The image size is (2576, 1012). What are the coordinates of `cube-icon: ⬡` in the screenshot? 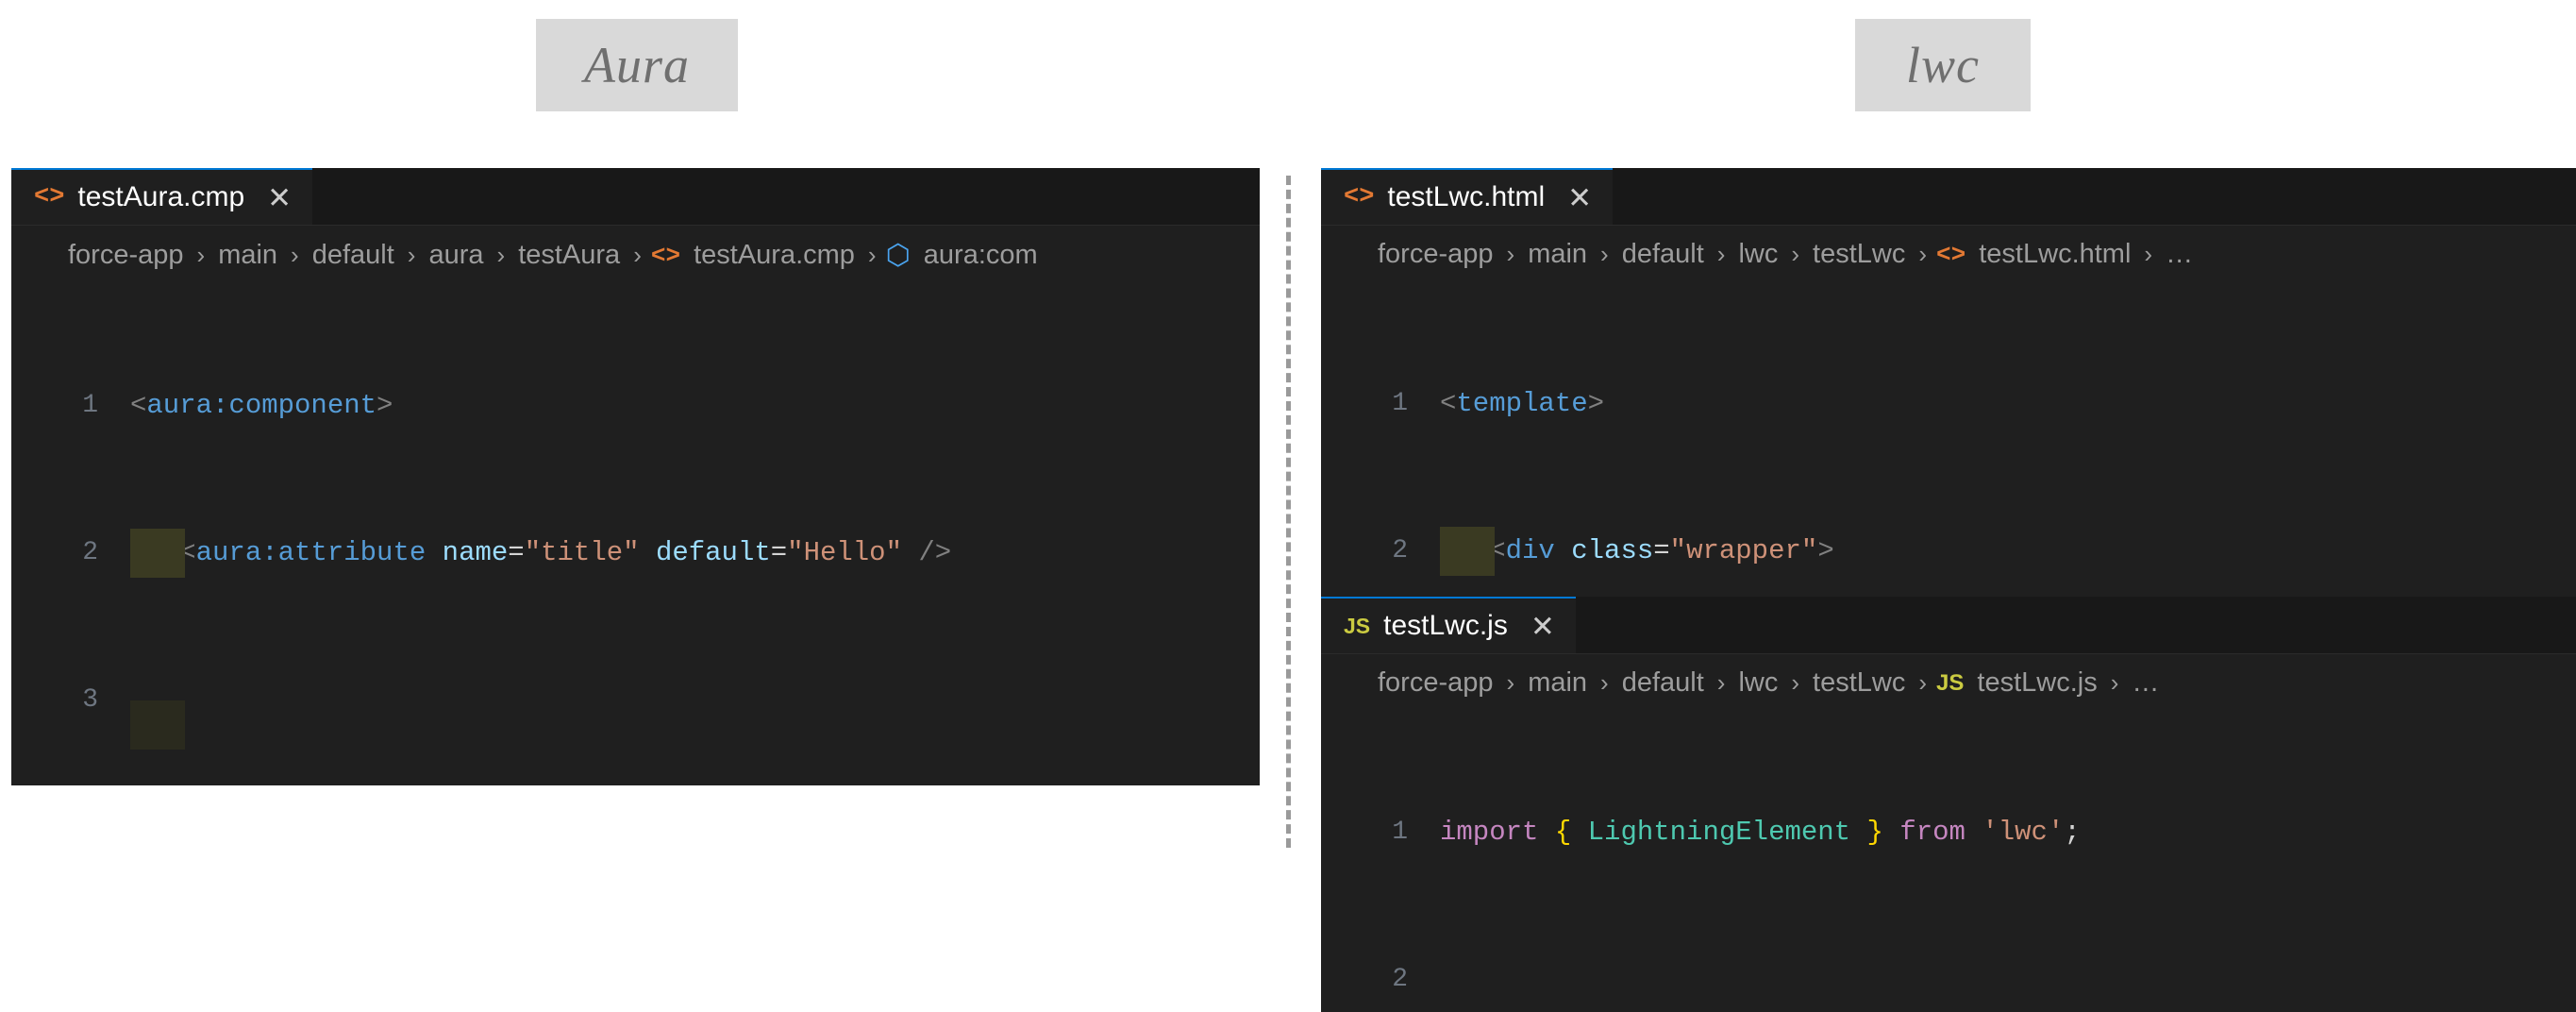 It's located at (898, 256).